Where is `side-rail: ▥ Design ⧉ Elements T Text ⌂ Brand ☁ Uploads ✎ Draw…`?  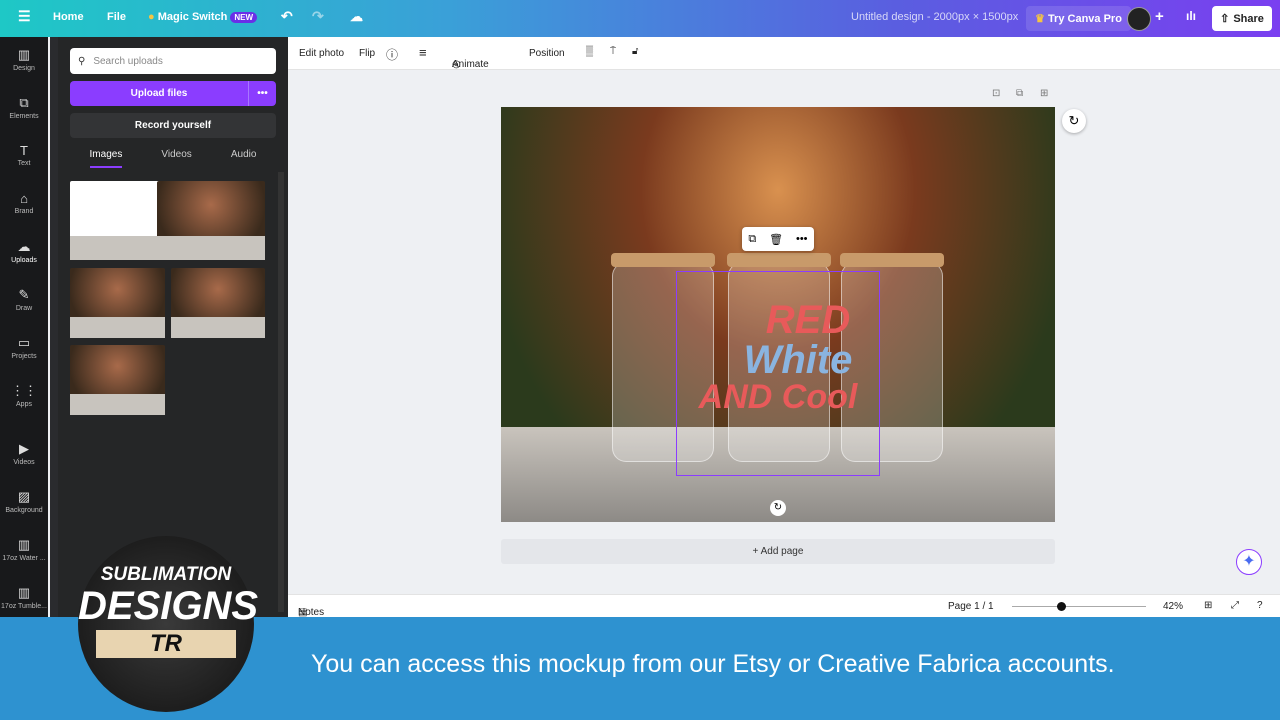
side-rail: ▥ Design ⧉ Elements T Text ⌂ Brand ☁ Uploads ✎ Draw… is located at coordinates (24, 327).